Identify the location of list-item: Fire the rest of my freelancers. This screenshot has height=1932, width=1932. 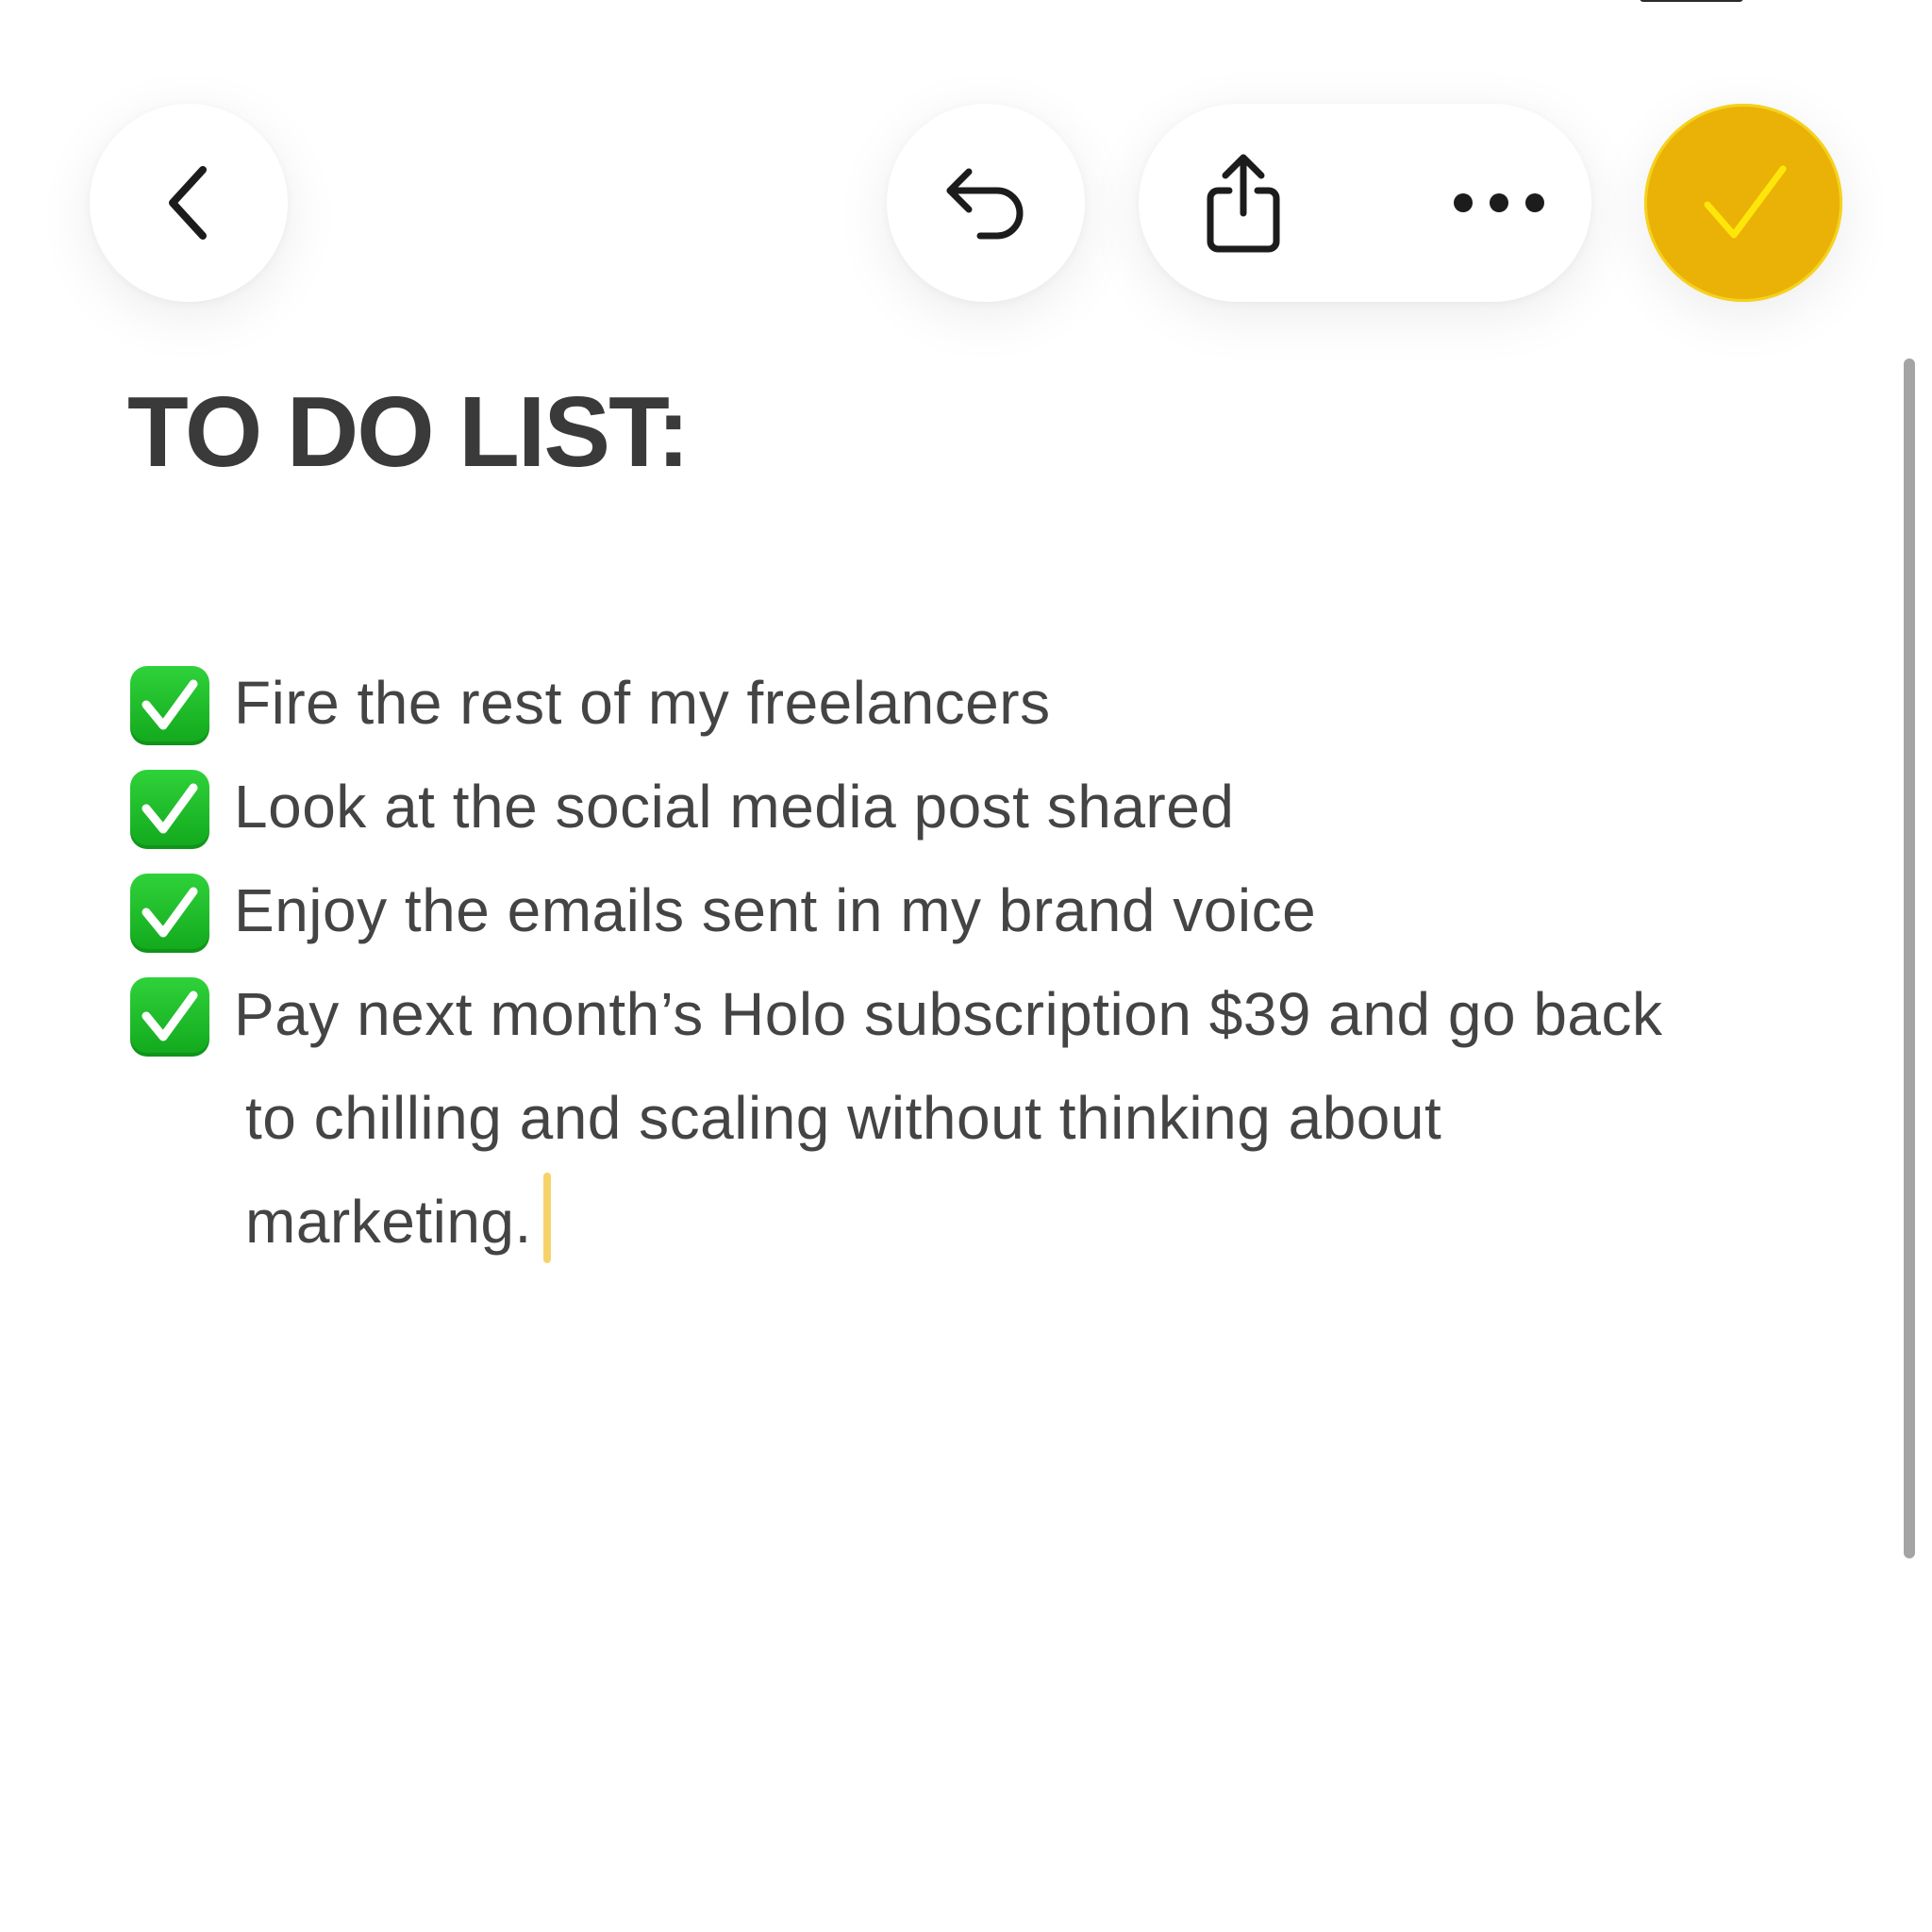
(958, 703).